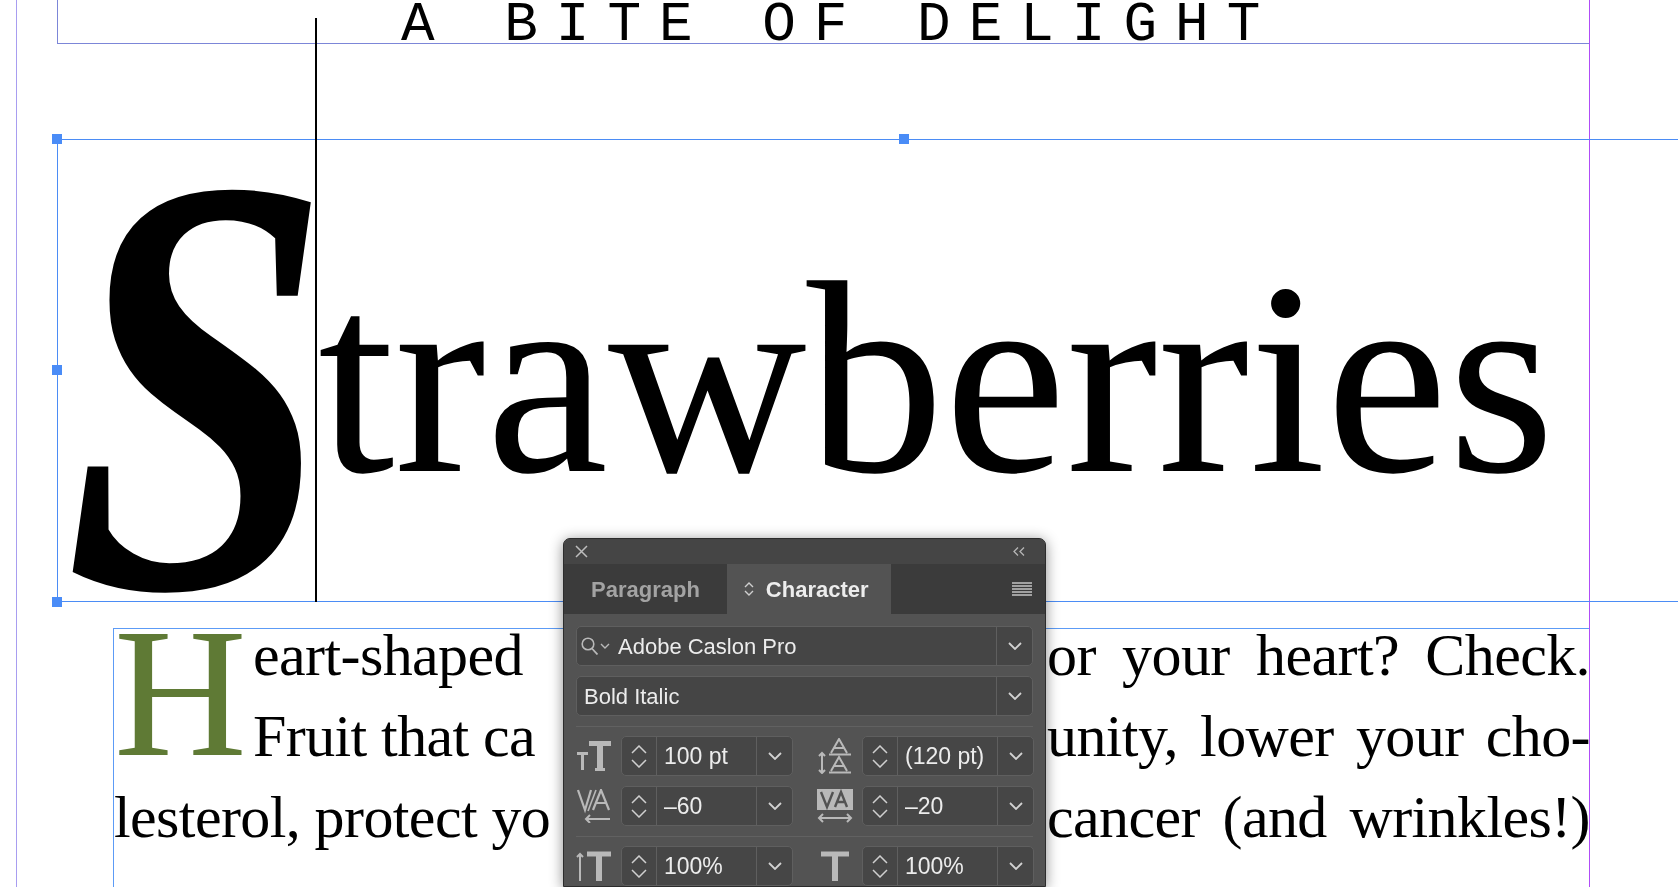 The height and width of the screenshot is (887, 1678). What do you see at coordinates (835, 756) in the screenshot?
I see `leading-icon` at bounding box center [835, 756].